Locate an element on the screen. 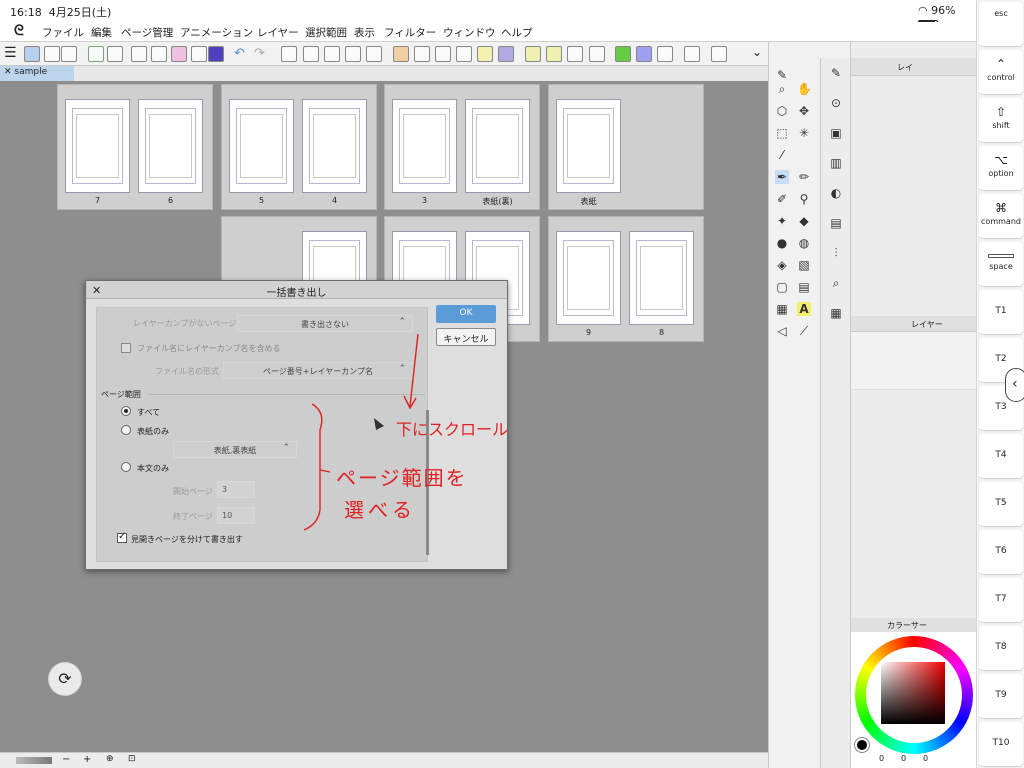 The width and height of the screenshot is (1024, 768). select-all-icon is located at coordinates (401, 54).